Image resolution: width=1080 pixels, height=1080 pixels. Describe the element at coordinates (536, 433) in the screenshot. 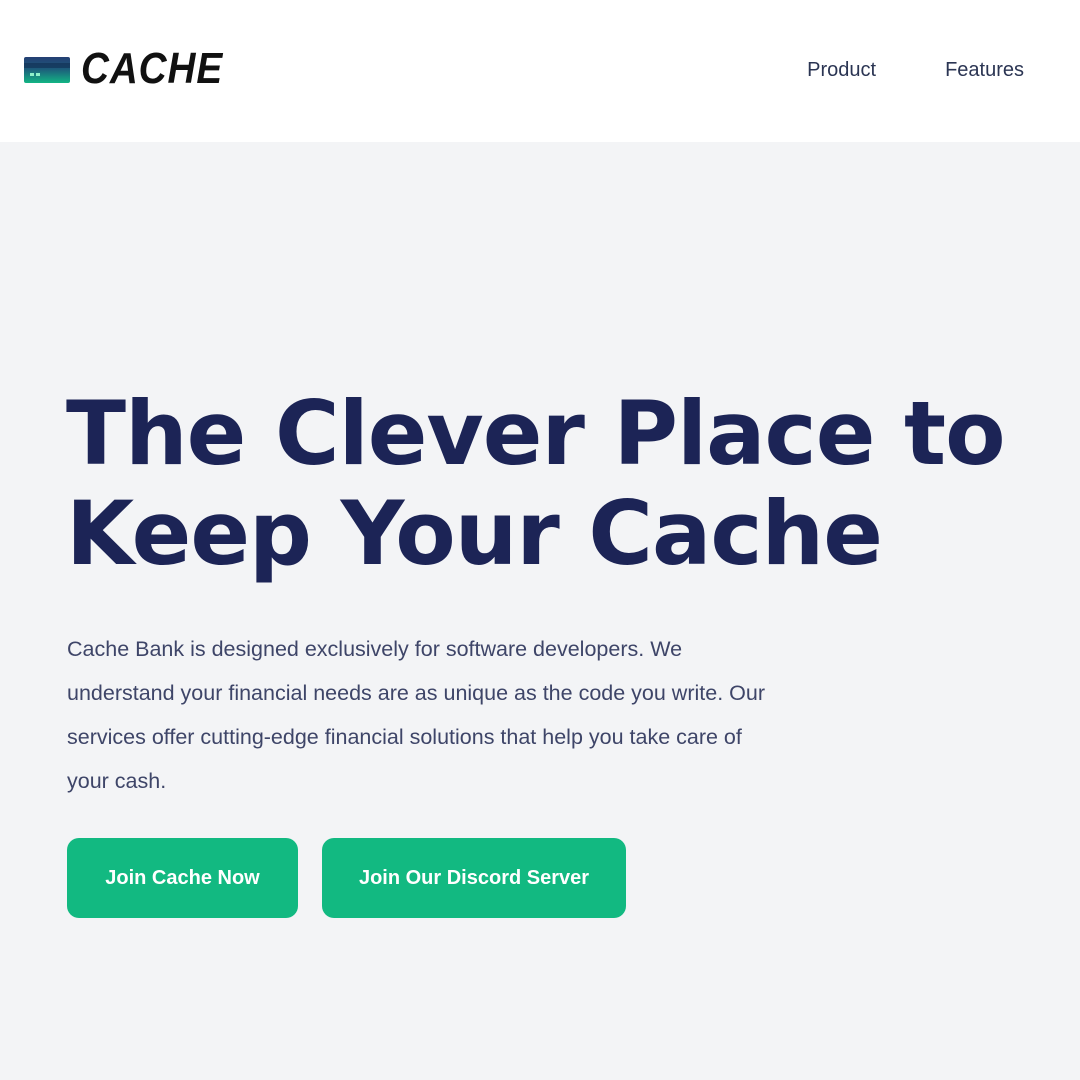

I see `hero-title-line-1: The Clever Place to` at that location.